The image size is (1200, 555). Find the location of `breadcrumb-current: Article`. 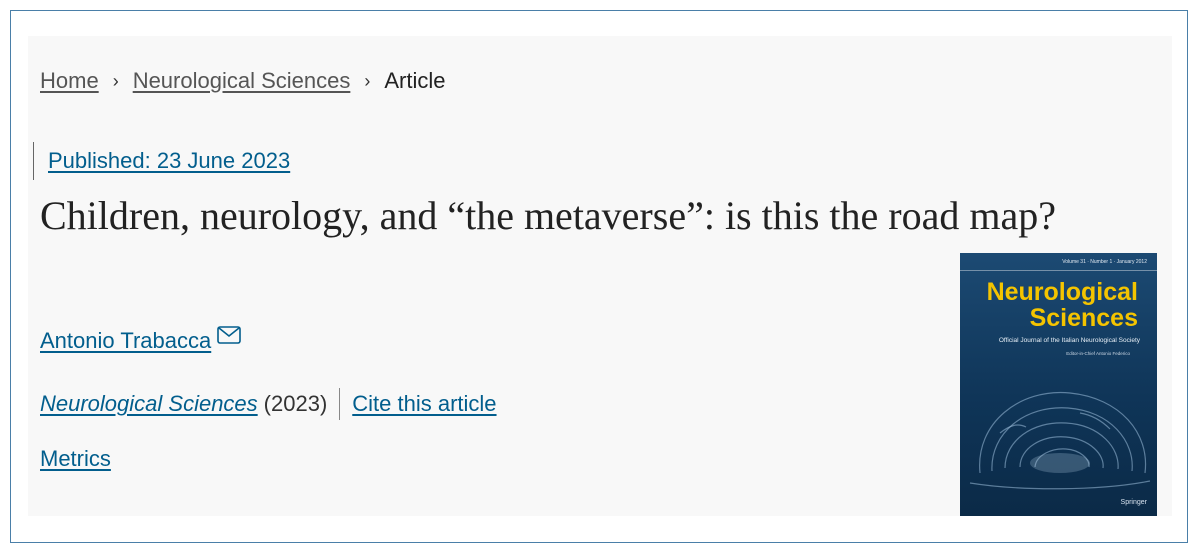

breadcrumb-current: Article is located at coordinates (415, 80).